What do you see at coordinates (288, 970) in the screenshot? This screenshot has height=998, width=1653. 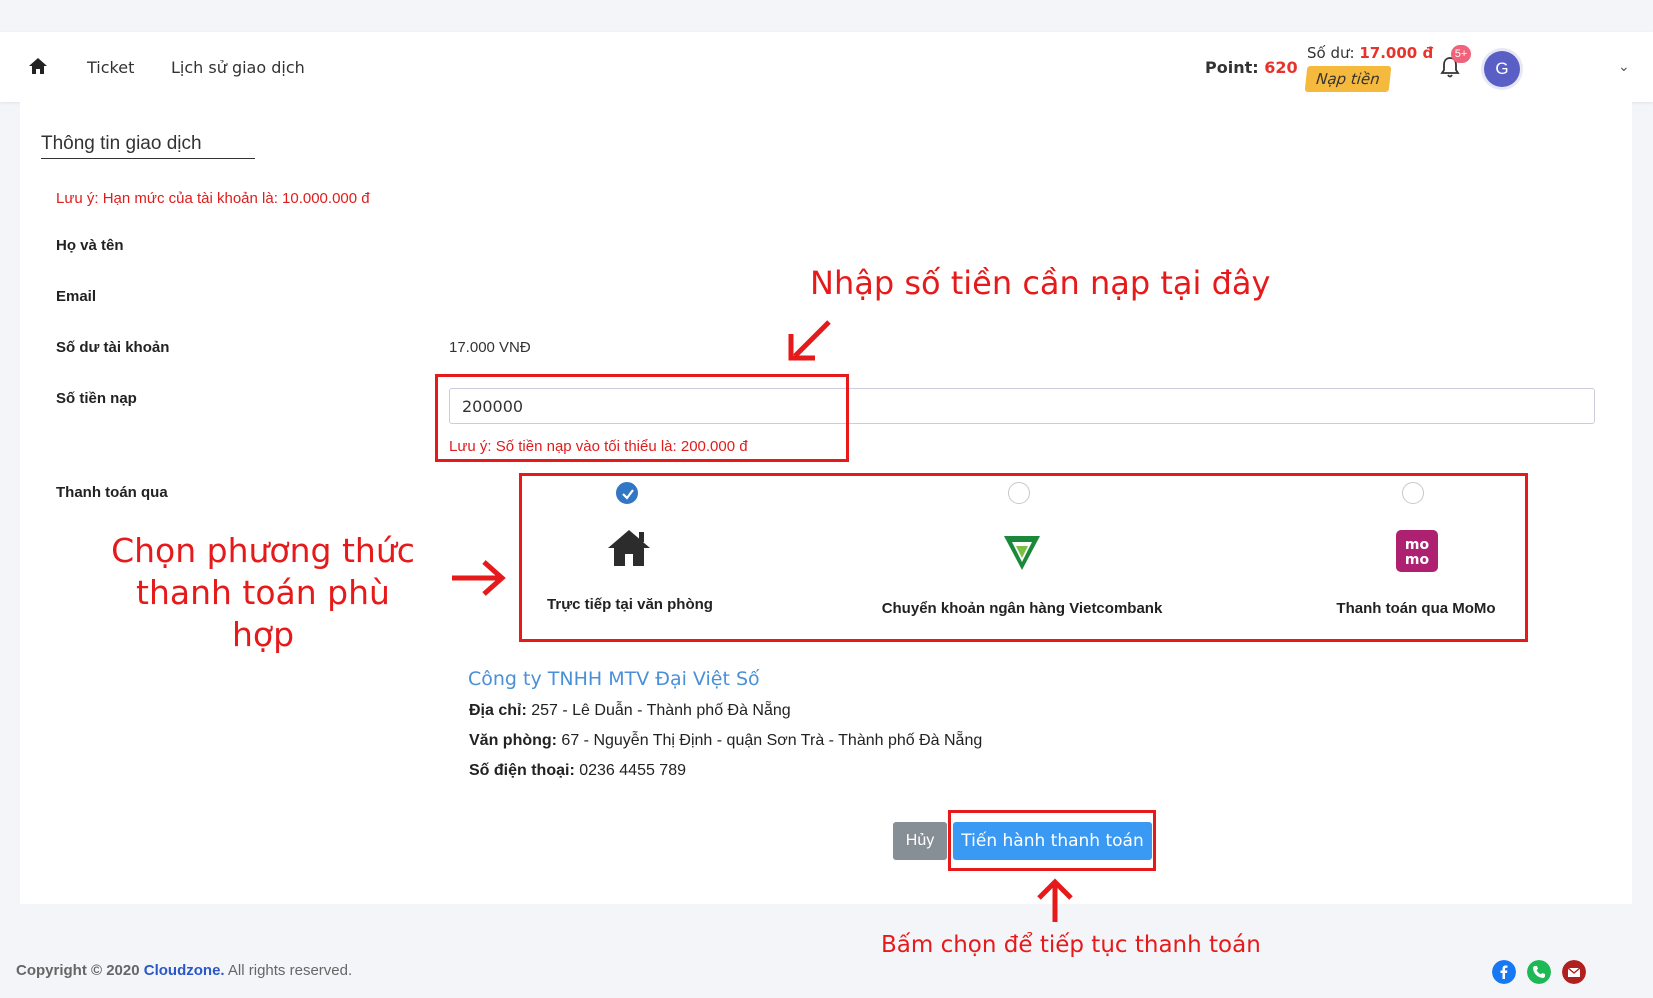 I see `copyright-rights: All rights reserved.` at bounding box center [288, 970].